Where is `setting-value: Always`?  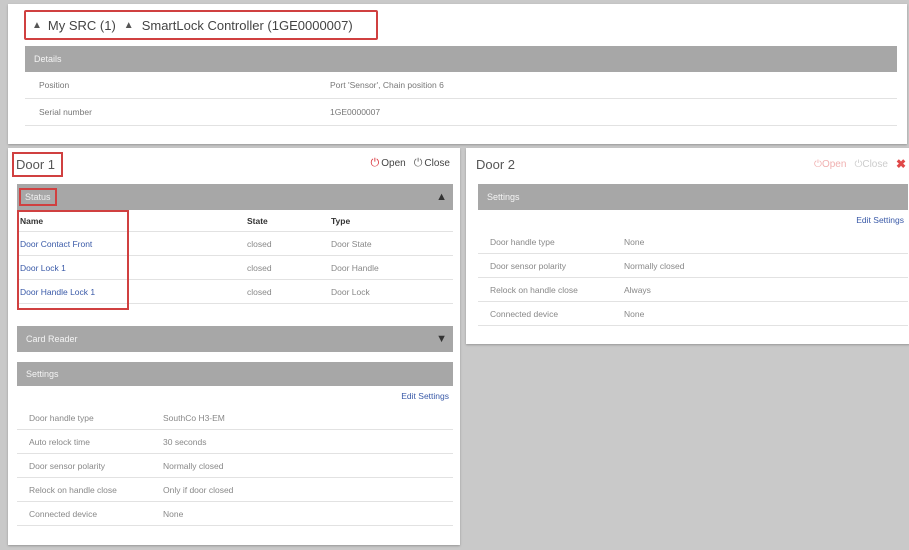
setting-value: Always is located at coordinates (637, 289).